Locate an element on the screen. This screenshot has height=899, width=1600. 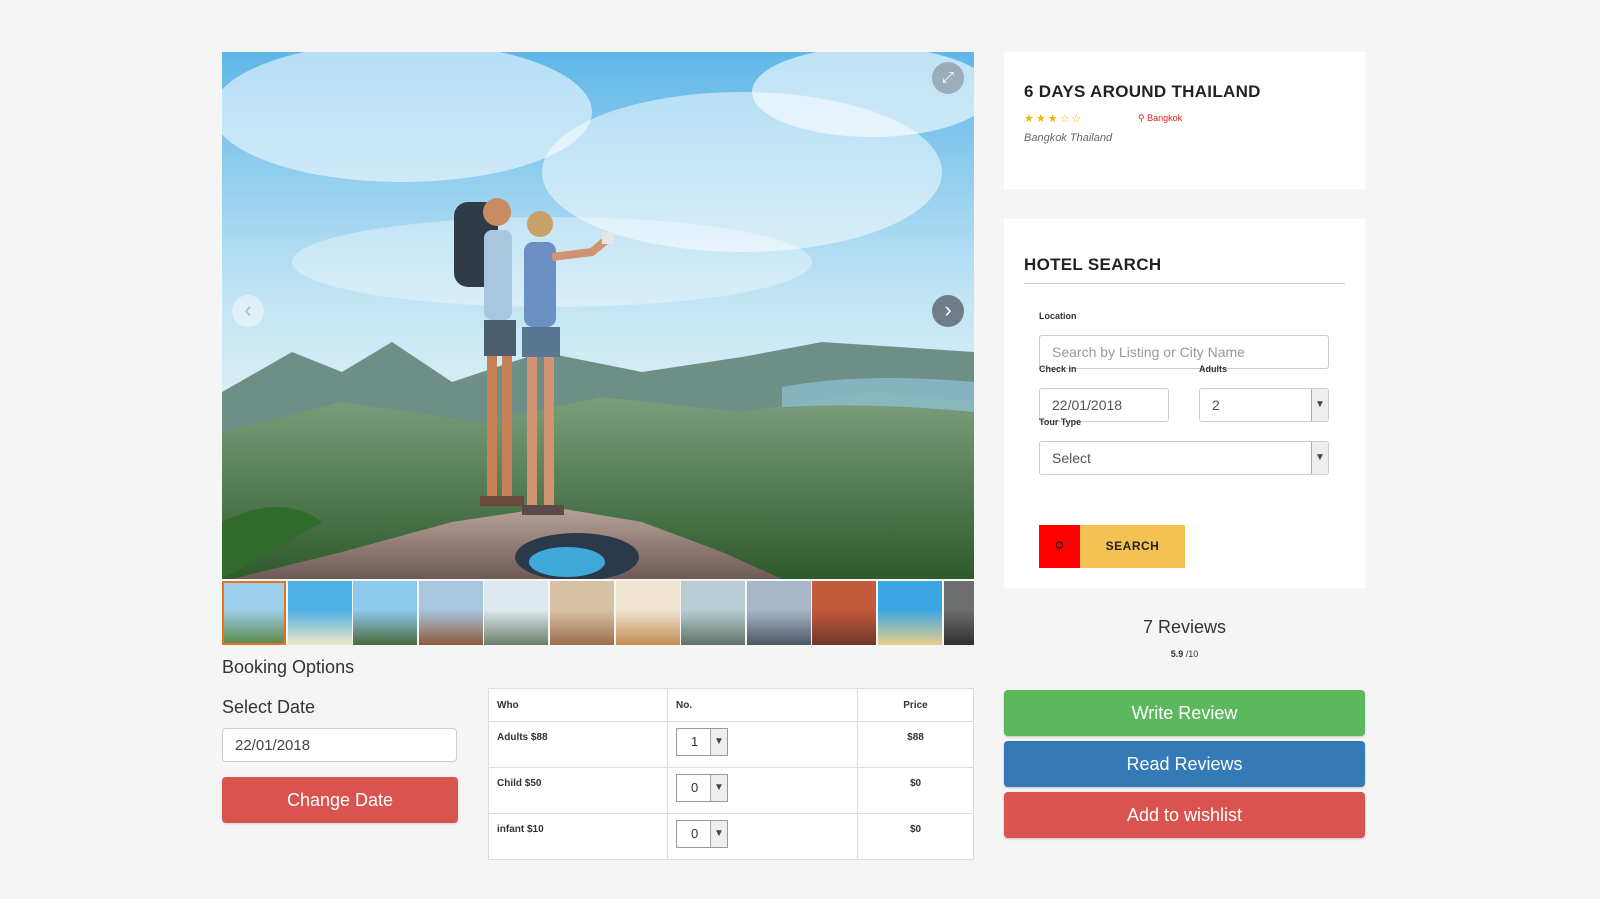
divider is located at coordinates (1184, 283).